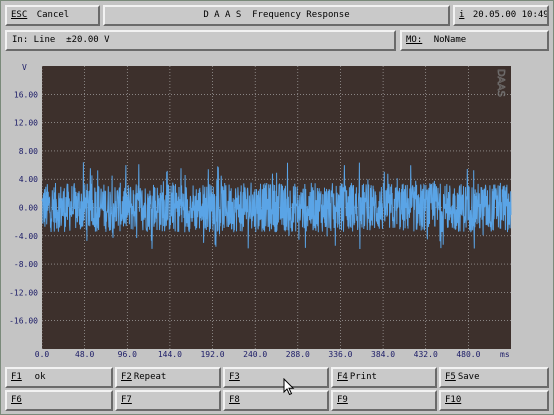 Image resolution: width=554 pixels, height=415 pixels. Describe the element at coordinates (127, 354) in the screenshot. I see `x-tick-label: 96.0` at that location.